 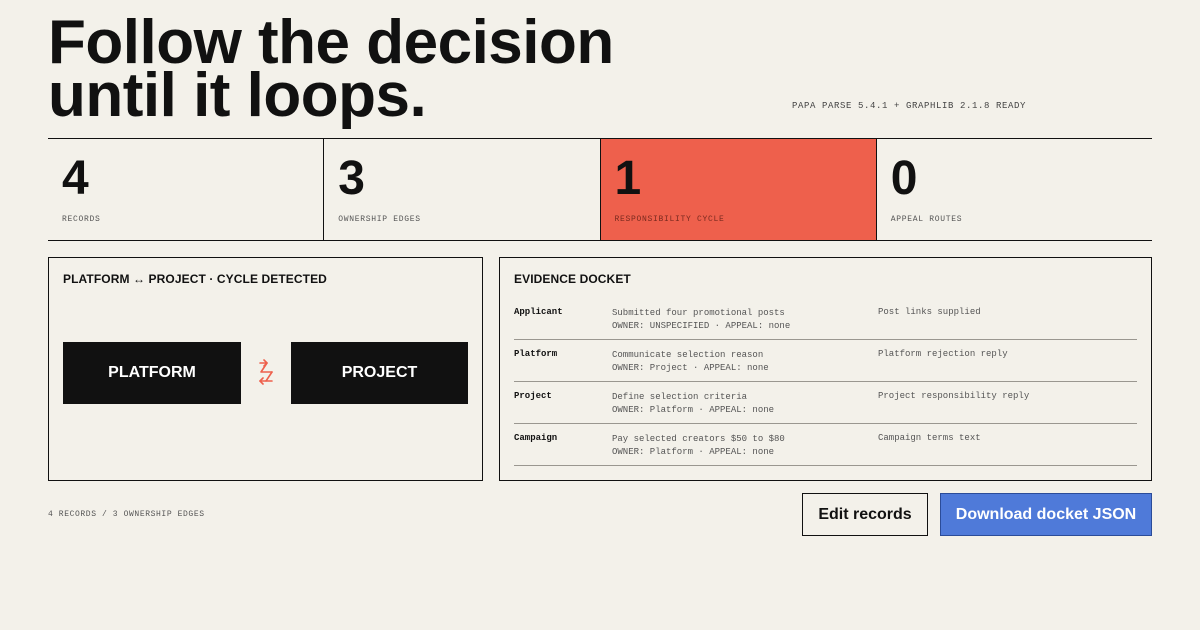 What do you see at coordinates (331, 69) in the screenshot?
I see `page-headline: Follow the decision until it loops.` at bounding box center [331, 69].